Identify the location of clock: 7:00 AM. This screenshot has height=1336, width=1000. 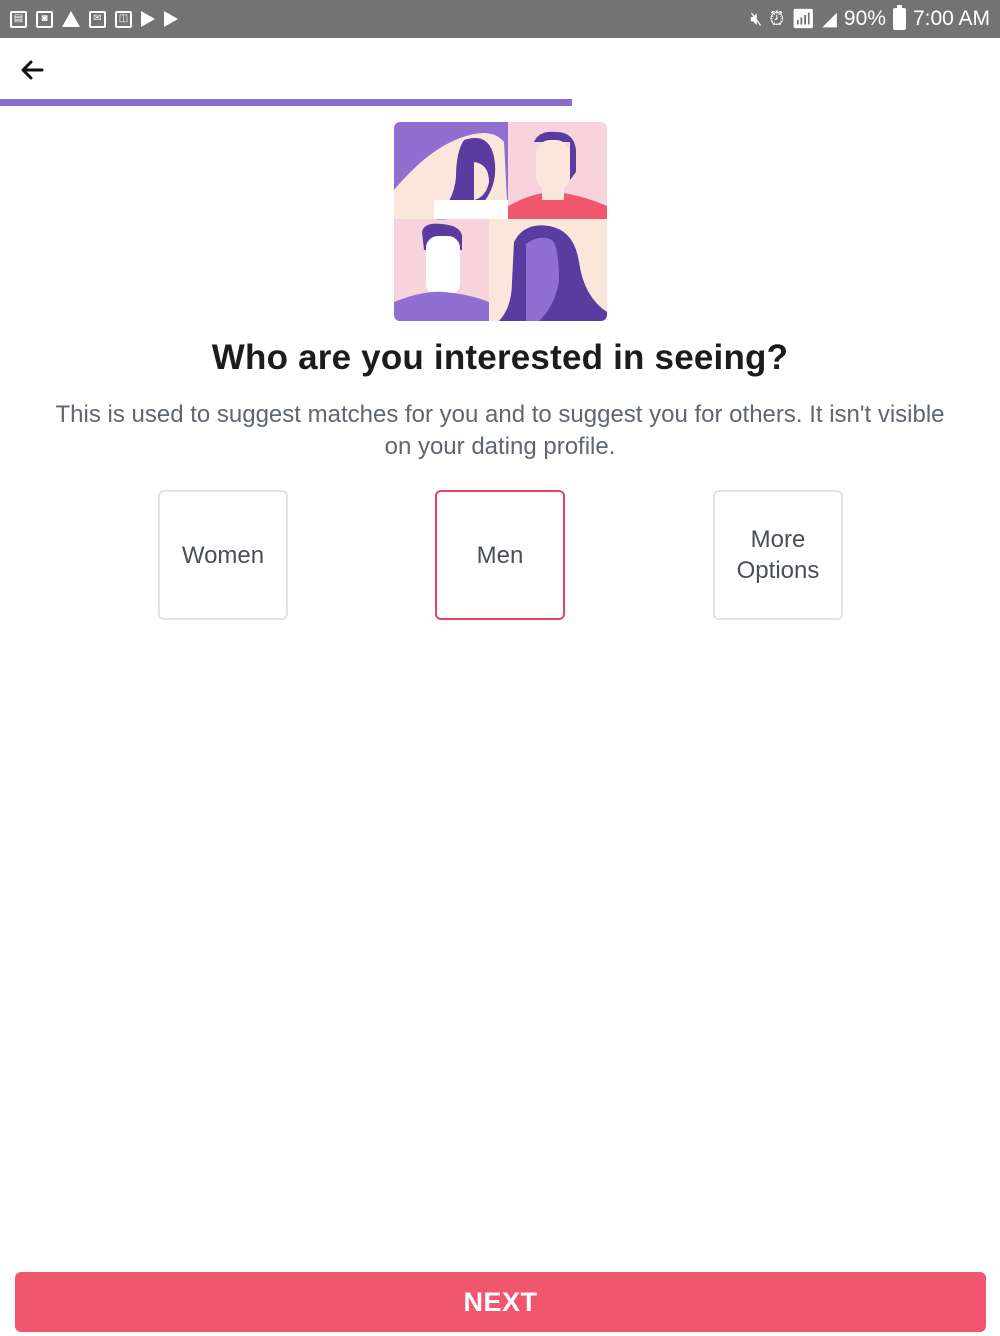
(951, 18).